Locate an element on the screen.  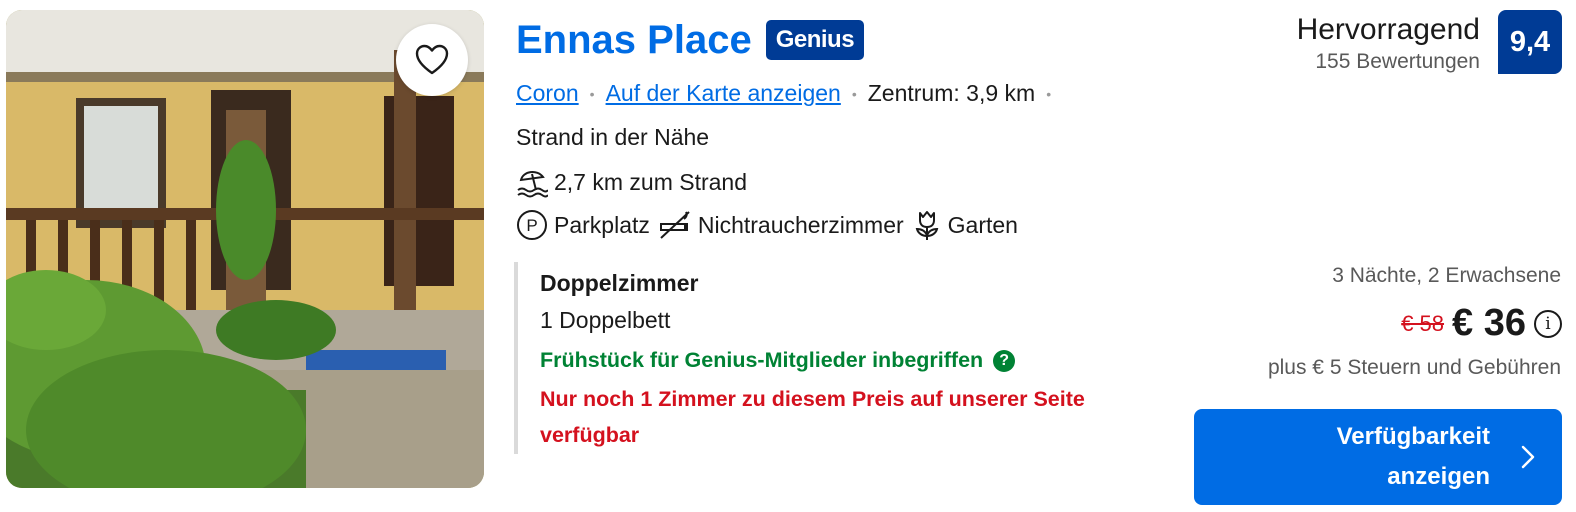
beach-distance-row: 2,7 km zum Strand is located at coordinates (631, 182).